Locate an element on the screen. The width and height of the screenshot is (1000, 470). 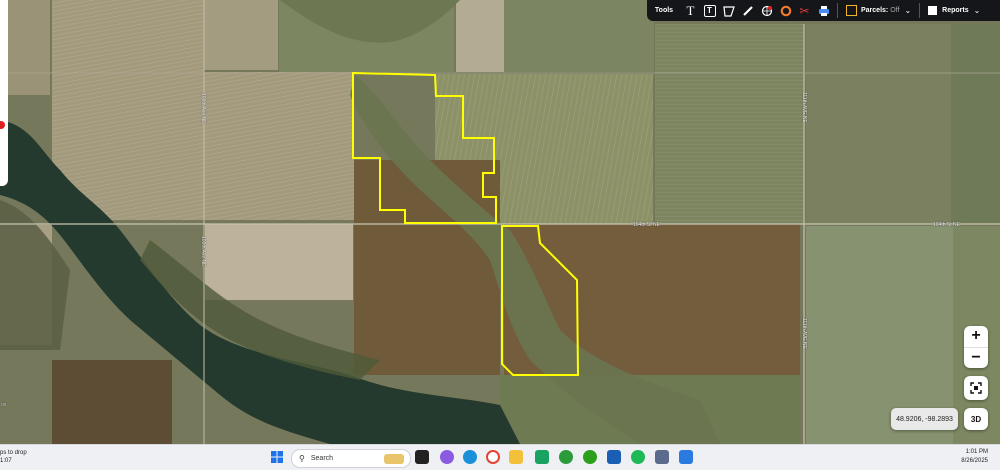
3d-view-button: 3D is located at coordinates (976, 419).